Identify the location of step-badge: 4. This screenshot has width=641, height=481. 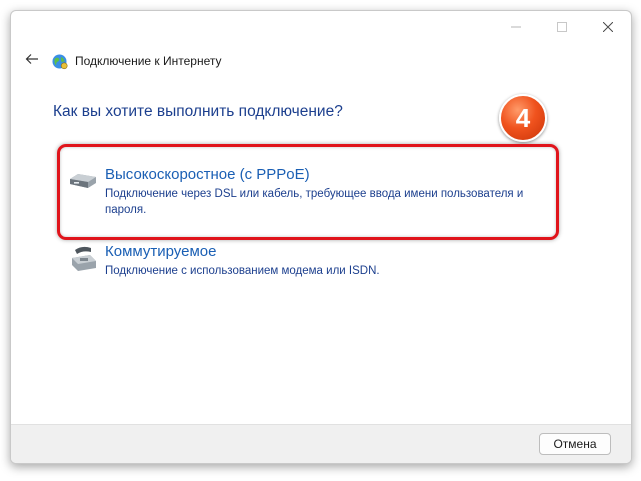
(523, 118).